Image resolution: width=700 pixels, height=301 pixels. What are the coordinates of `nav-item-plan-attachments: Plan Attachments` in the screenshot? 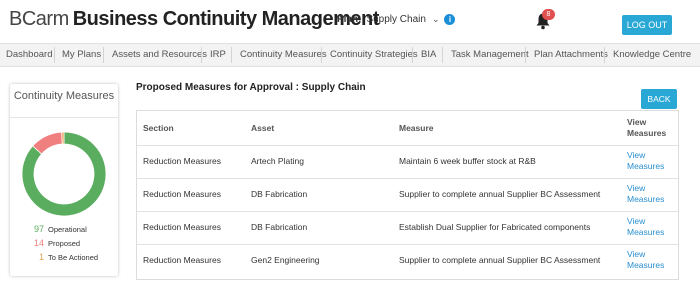 It's located at (571, 54).